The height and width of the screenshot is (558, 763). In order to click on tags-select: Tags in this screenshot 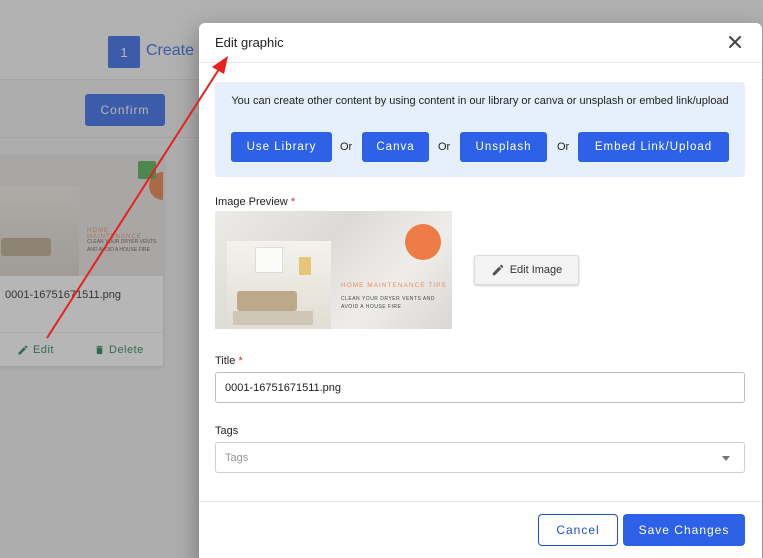, I will do `click(480, 457)`.